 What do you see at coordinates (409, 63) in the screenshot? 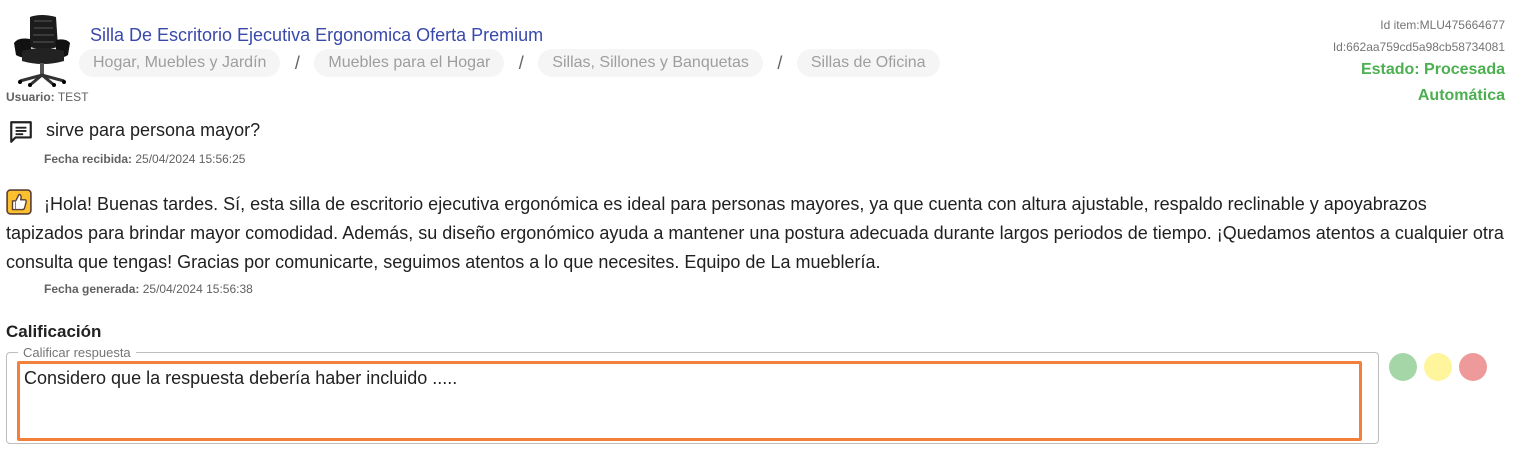
I see `breadcrumb-item-muebles: Muebles para el Hogar` at bounding box center [409, 63].